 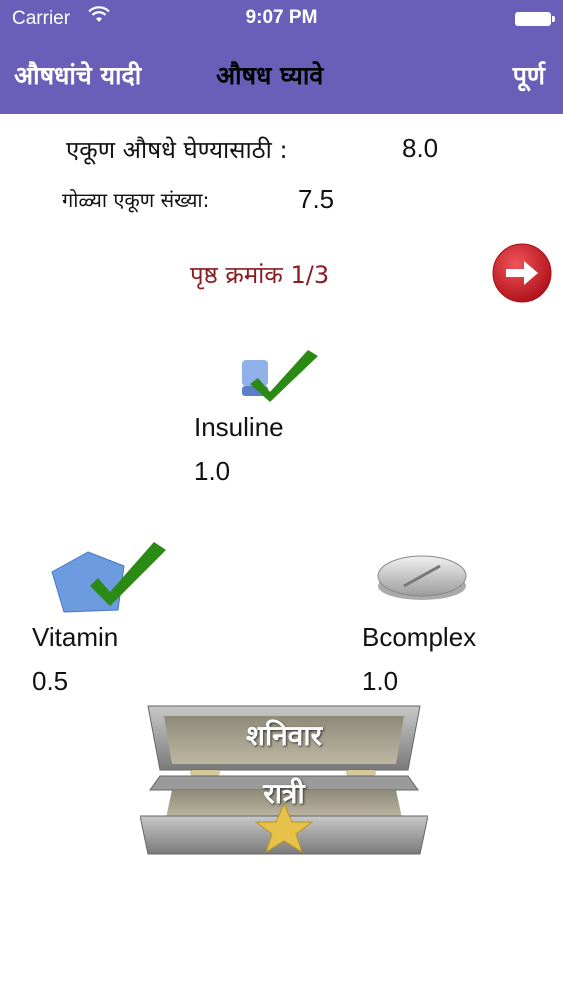 What do you see at coordinates (108, 577) in the screenshot?
I see `pentagon-pill-icon` at bounding box center [108, 577].